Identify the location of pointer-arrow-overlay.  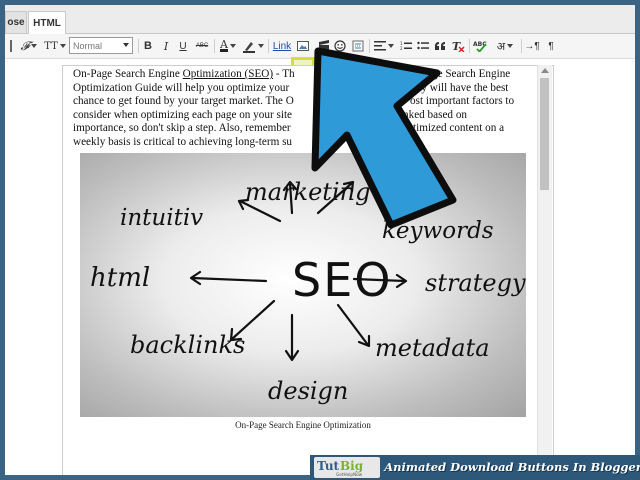
(384, 138).